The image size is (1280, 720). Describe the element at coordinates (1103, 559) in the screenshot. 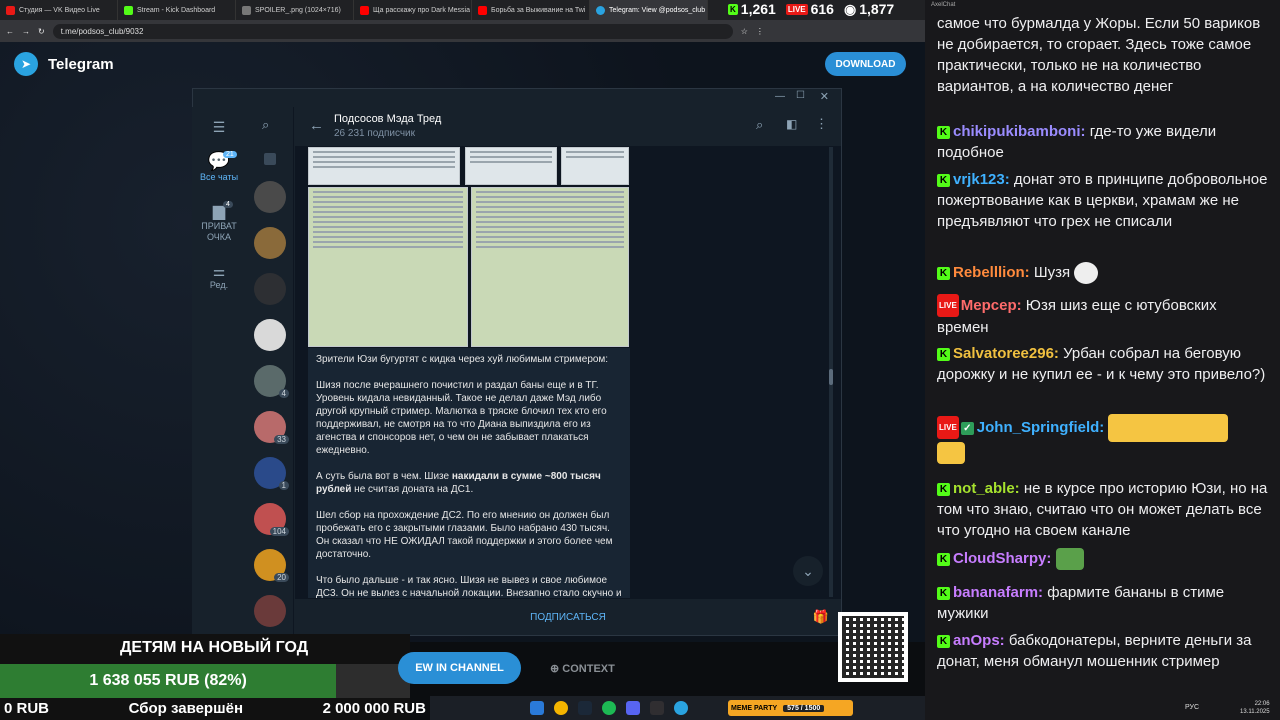

I see `chat-message: K CloudSharpy:` at that location.